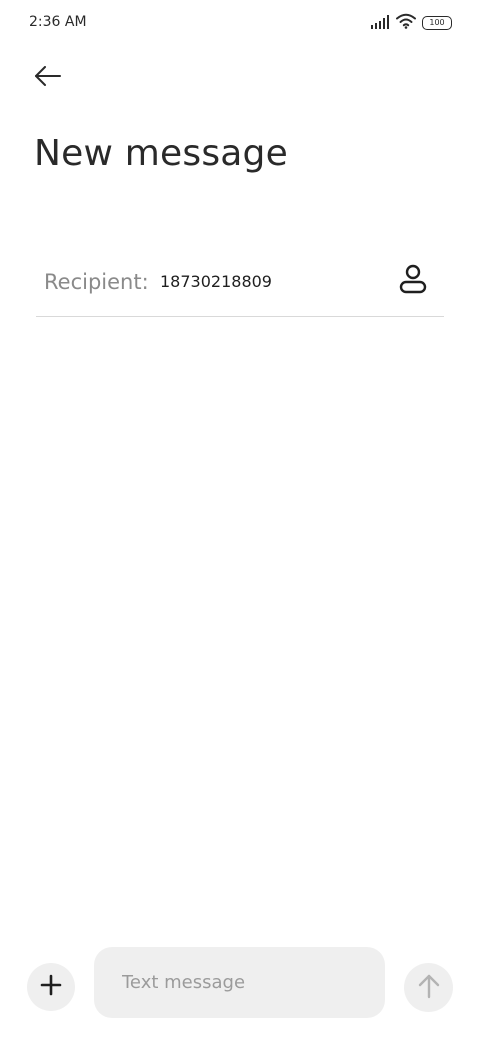  What do you see at coordinates (58, 22) in the screenshot?
I see `status-time: 2:36 AM` at bounding box center [58, 22].